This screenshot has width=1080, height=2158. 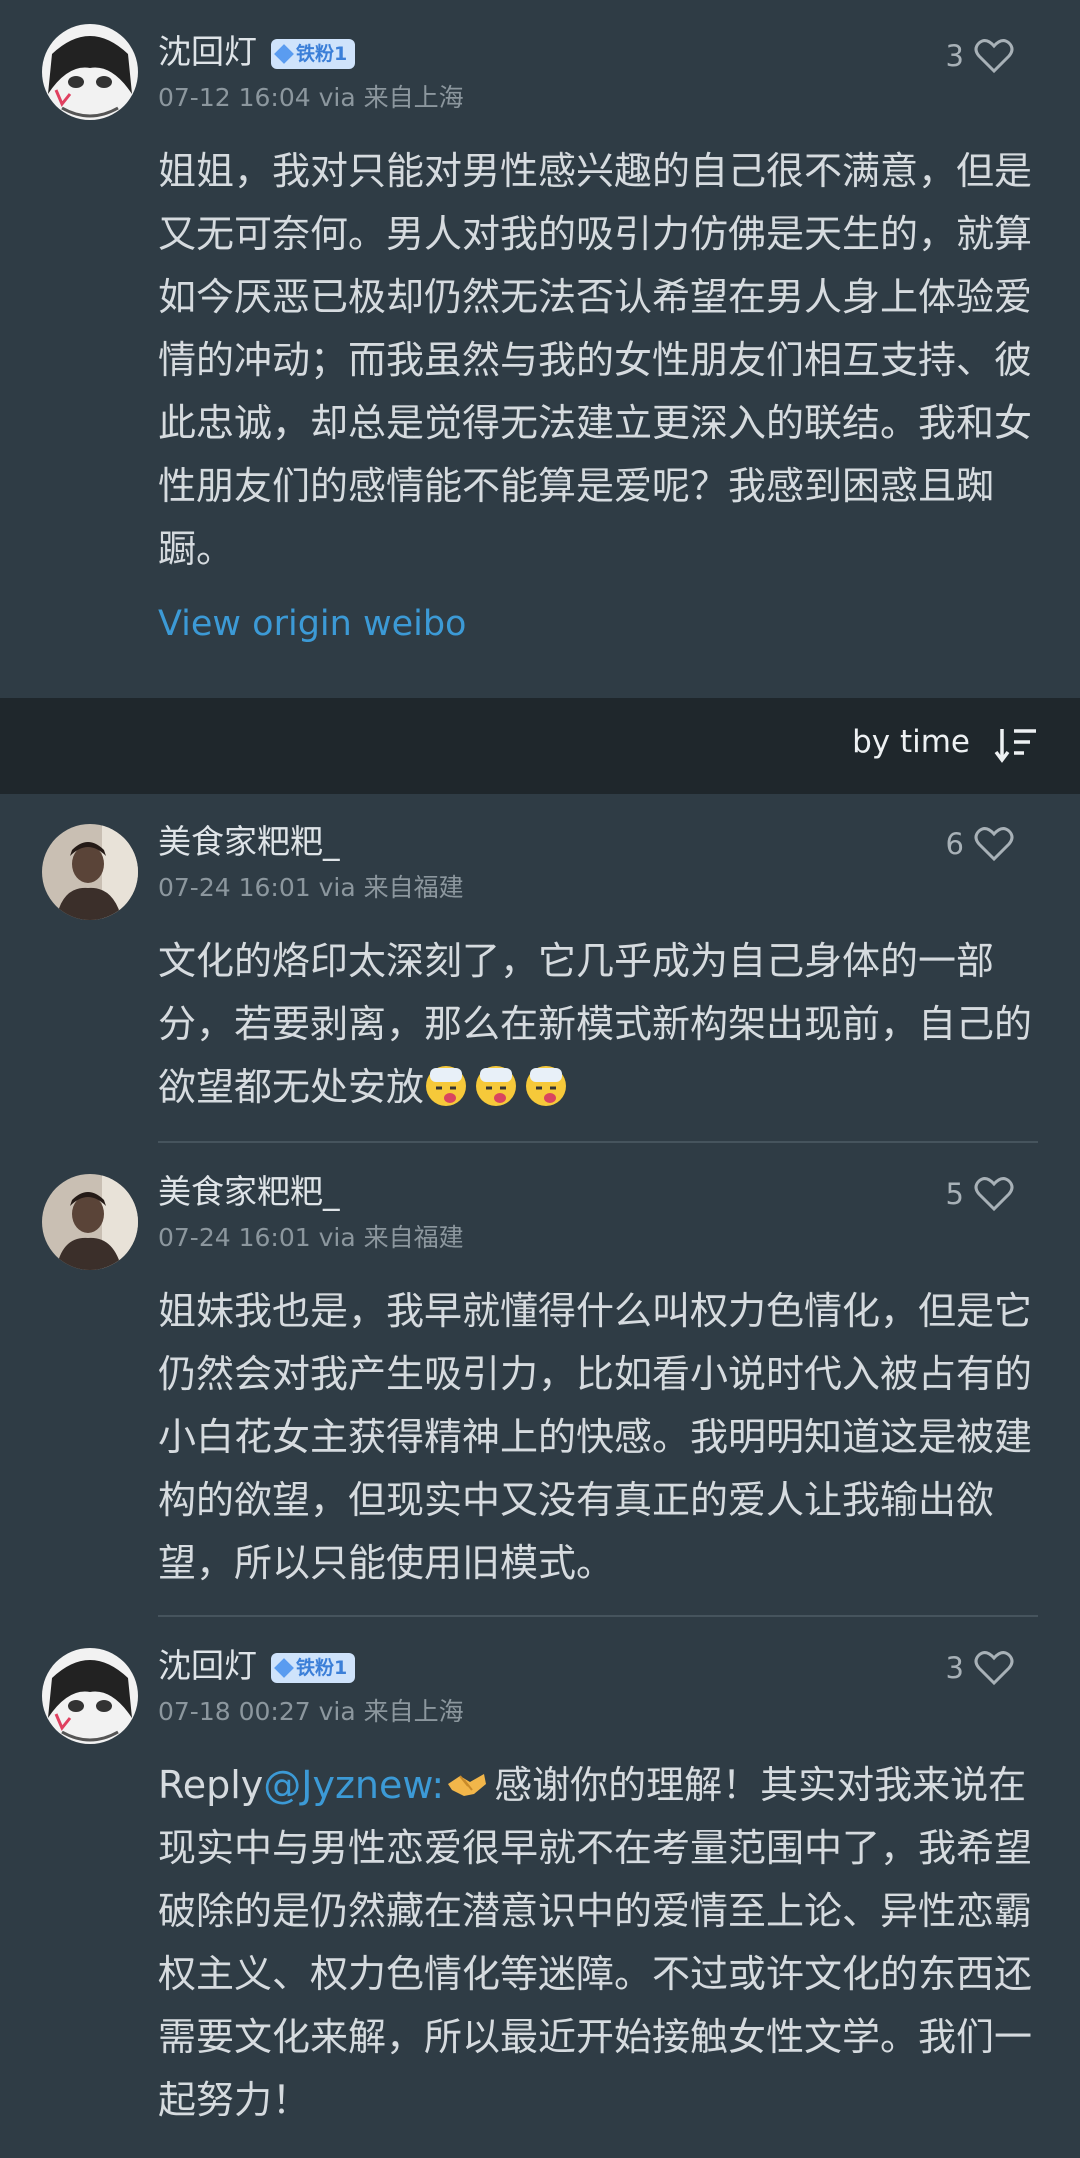 What do you see at coordinates (311, 97) in the screenshot?
I see `post-meta: 07-12 16:04 via 来自上海` at bounding box center [311, 97].